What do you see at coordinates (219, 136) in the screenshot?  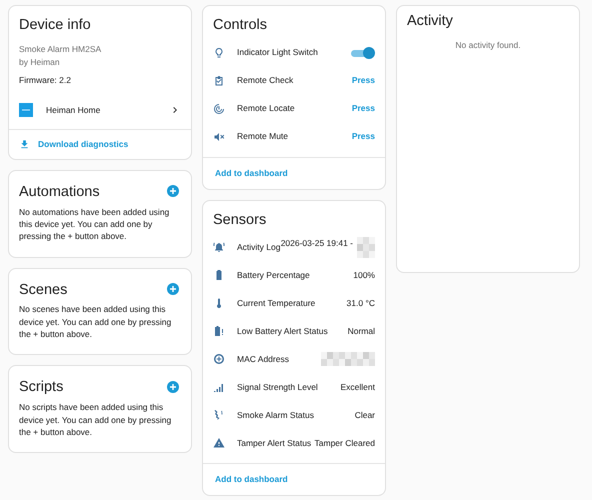 I see `mute-icon` at bounding box center [219, 136].